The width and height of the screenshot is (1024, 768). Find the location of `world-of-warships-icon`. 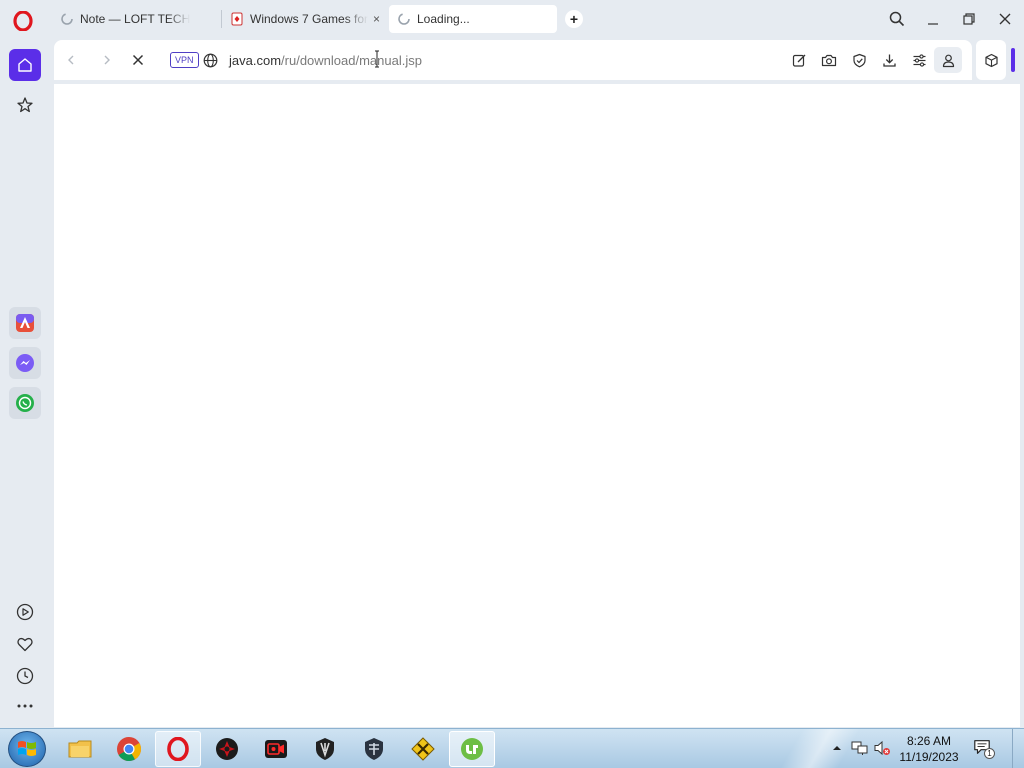

world-of-warships-icon is located at coordinates (374, 749).